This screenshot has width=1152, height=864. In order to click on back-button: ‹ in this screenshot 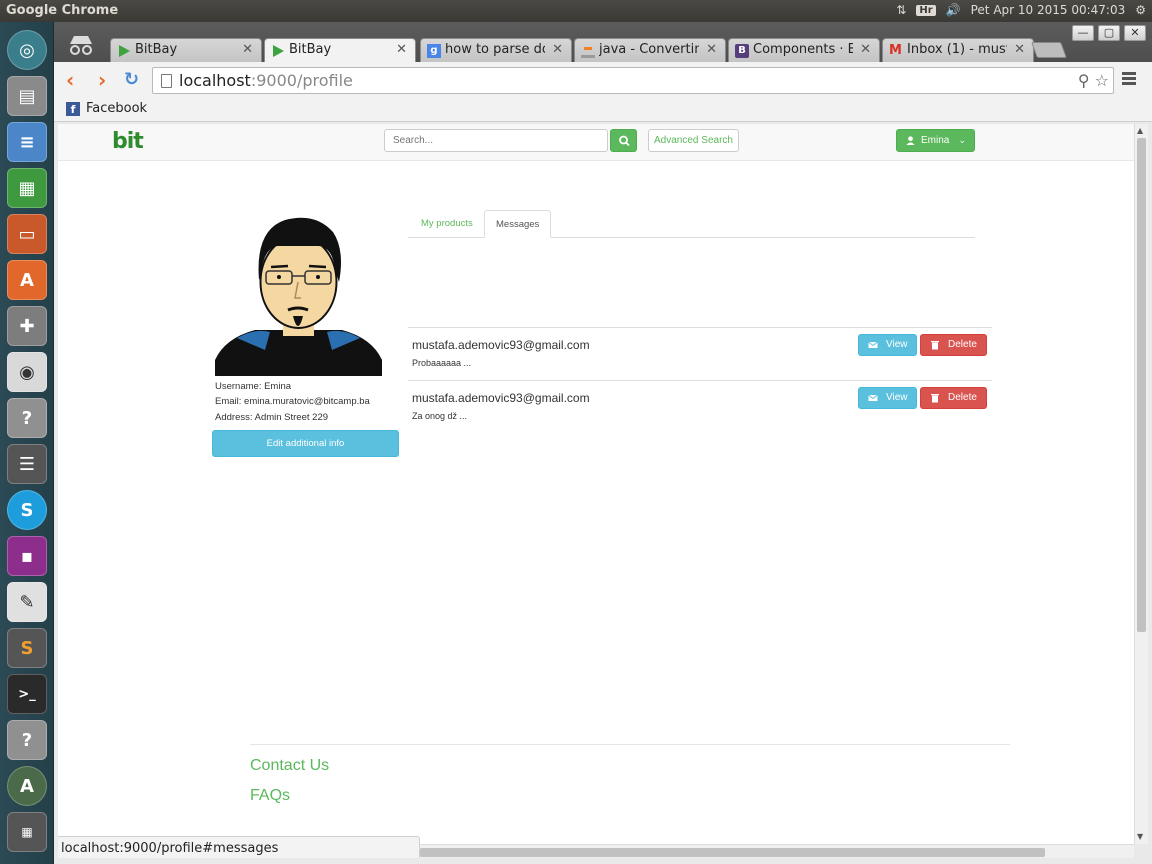, I will do `click(70, 80)`.